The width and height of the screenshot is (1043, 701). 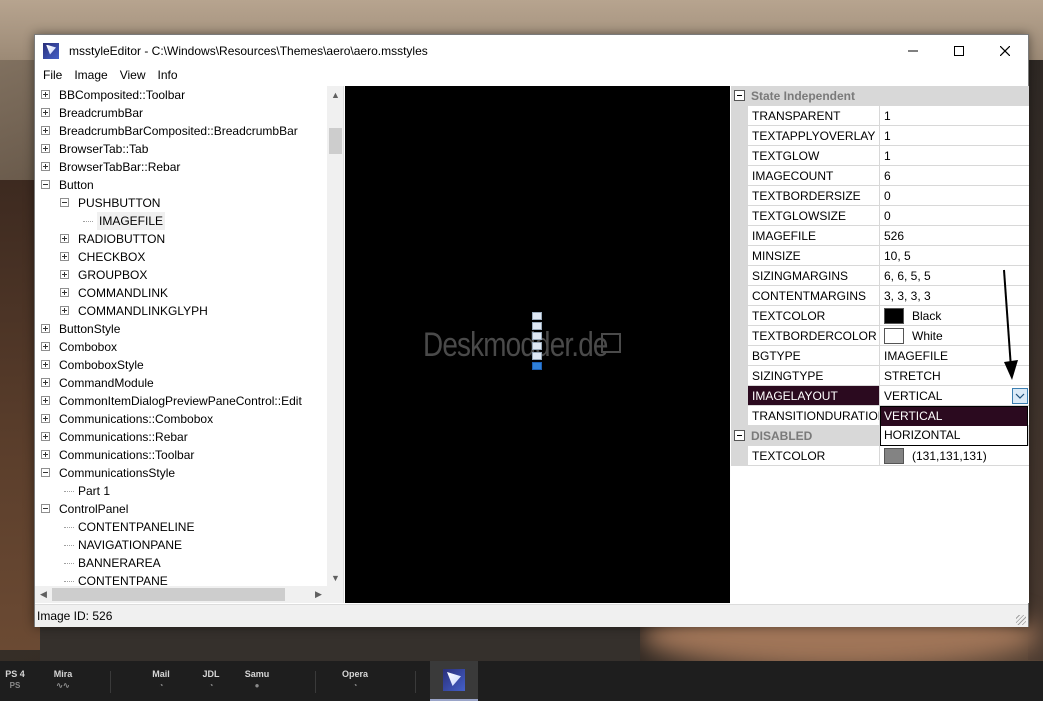 What do you see at coordinates (880, 356) in the screenshot?
I see `property-row: BGTYPE IMAGEFILE` at bounding box center [880, 356].